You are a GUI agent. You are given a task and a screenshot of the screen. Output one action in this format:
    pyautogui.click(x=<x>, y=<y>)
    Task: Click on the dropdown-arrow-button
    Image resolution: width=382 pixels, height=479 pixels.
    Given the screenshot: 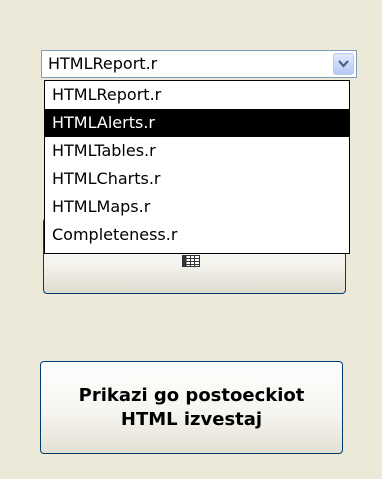 What is the action you would take?
    pyautogui.click(x=343, y=64)
    